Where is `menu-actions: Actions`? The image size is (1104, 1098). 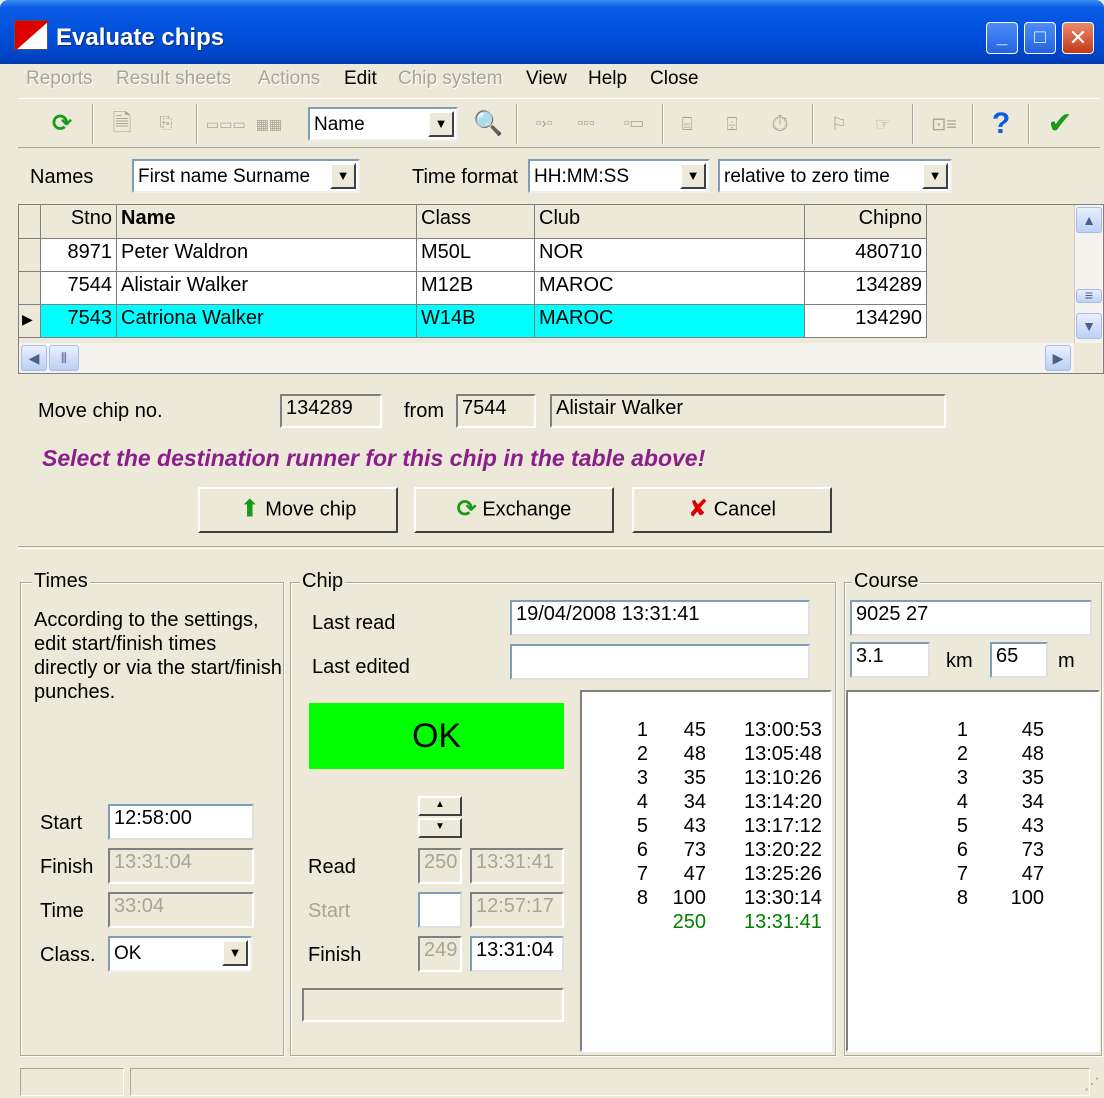 menu-actions: Actions is located at coordinates (289, 79).